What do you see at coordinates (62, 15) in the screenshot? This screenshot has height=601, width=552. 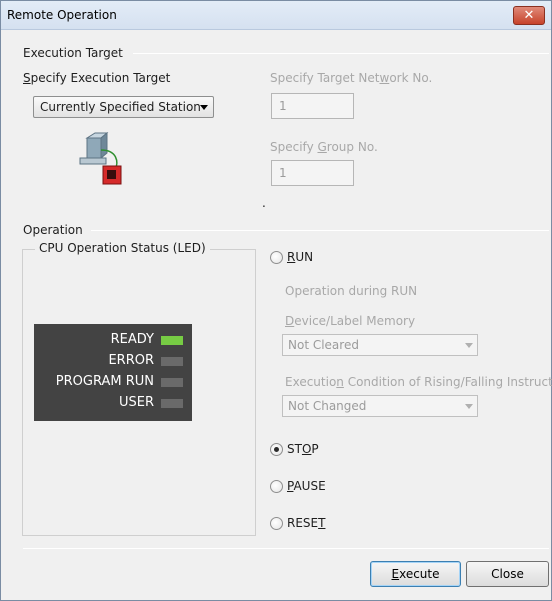 I see `window-title: Remote Operation` at bounding box center [62, 15].